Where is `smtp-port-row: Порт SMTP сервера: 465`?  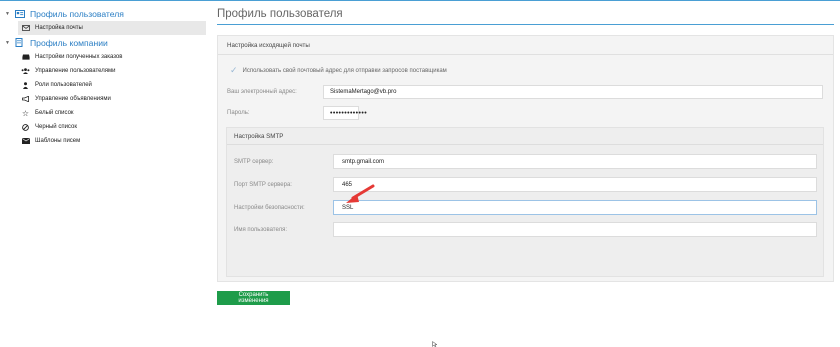
smtp-port-row: Порт SMTP сервера: 465 is located at coordinates (525, 184).